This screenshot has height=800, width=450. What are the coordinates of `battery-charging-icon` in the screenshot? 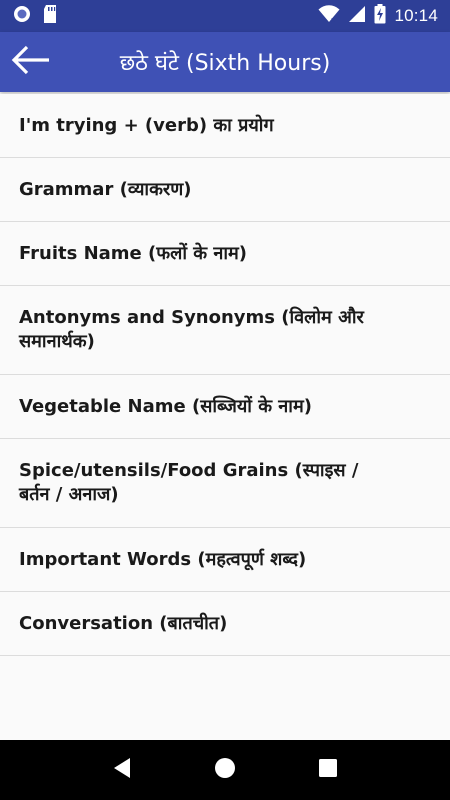 It's located at (380, 16).